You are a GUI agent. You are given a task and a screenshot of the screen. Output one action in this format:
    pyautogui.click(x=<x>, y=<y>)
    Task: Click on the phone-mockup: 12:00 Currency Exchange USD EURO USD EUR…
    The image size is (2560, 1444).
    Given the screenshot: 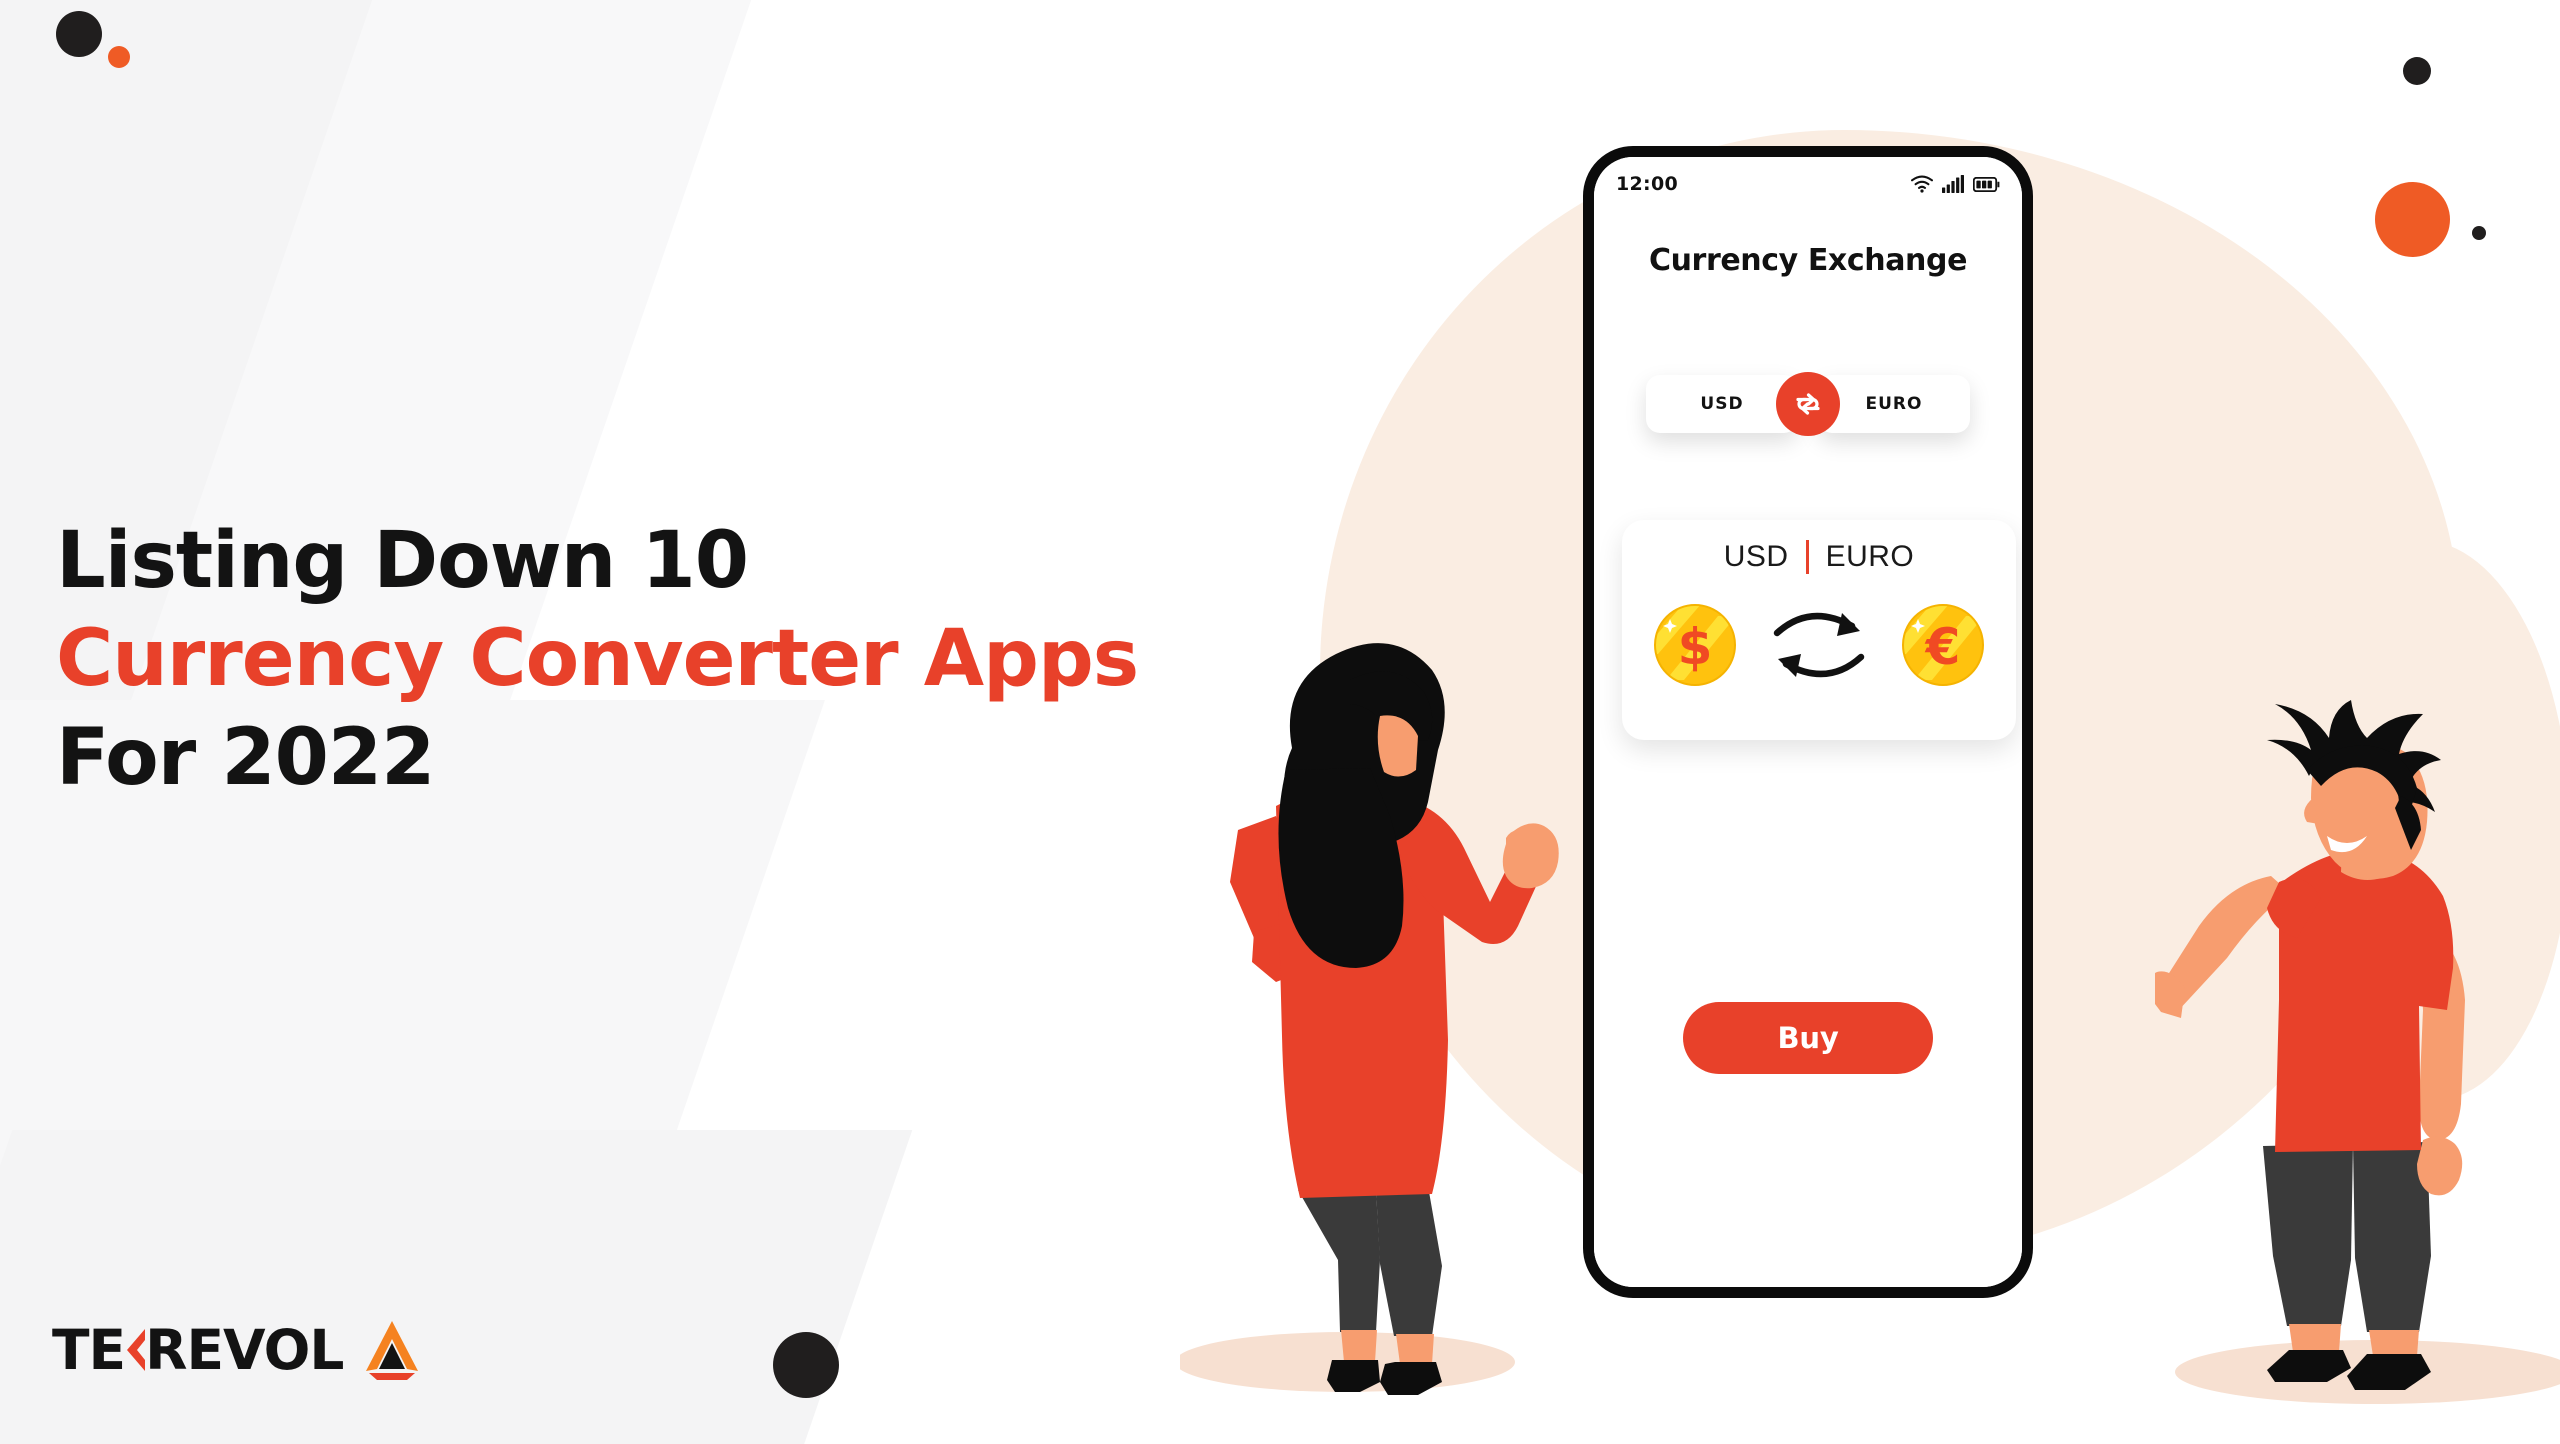 What is the action you would take?
    pyautogui.click(x=1808, y=722)
    